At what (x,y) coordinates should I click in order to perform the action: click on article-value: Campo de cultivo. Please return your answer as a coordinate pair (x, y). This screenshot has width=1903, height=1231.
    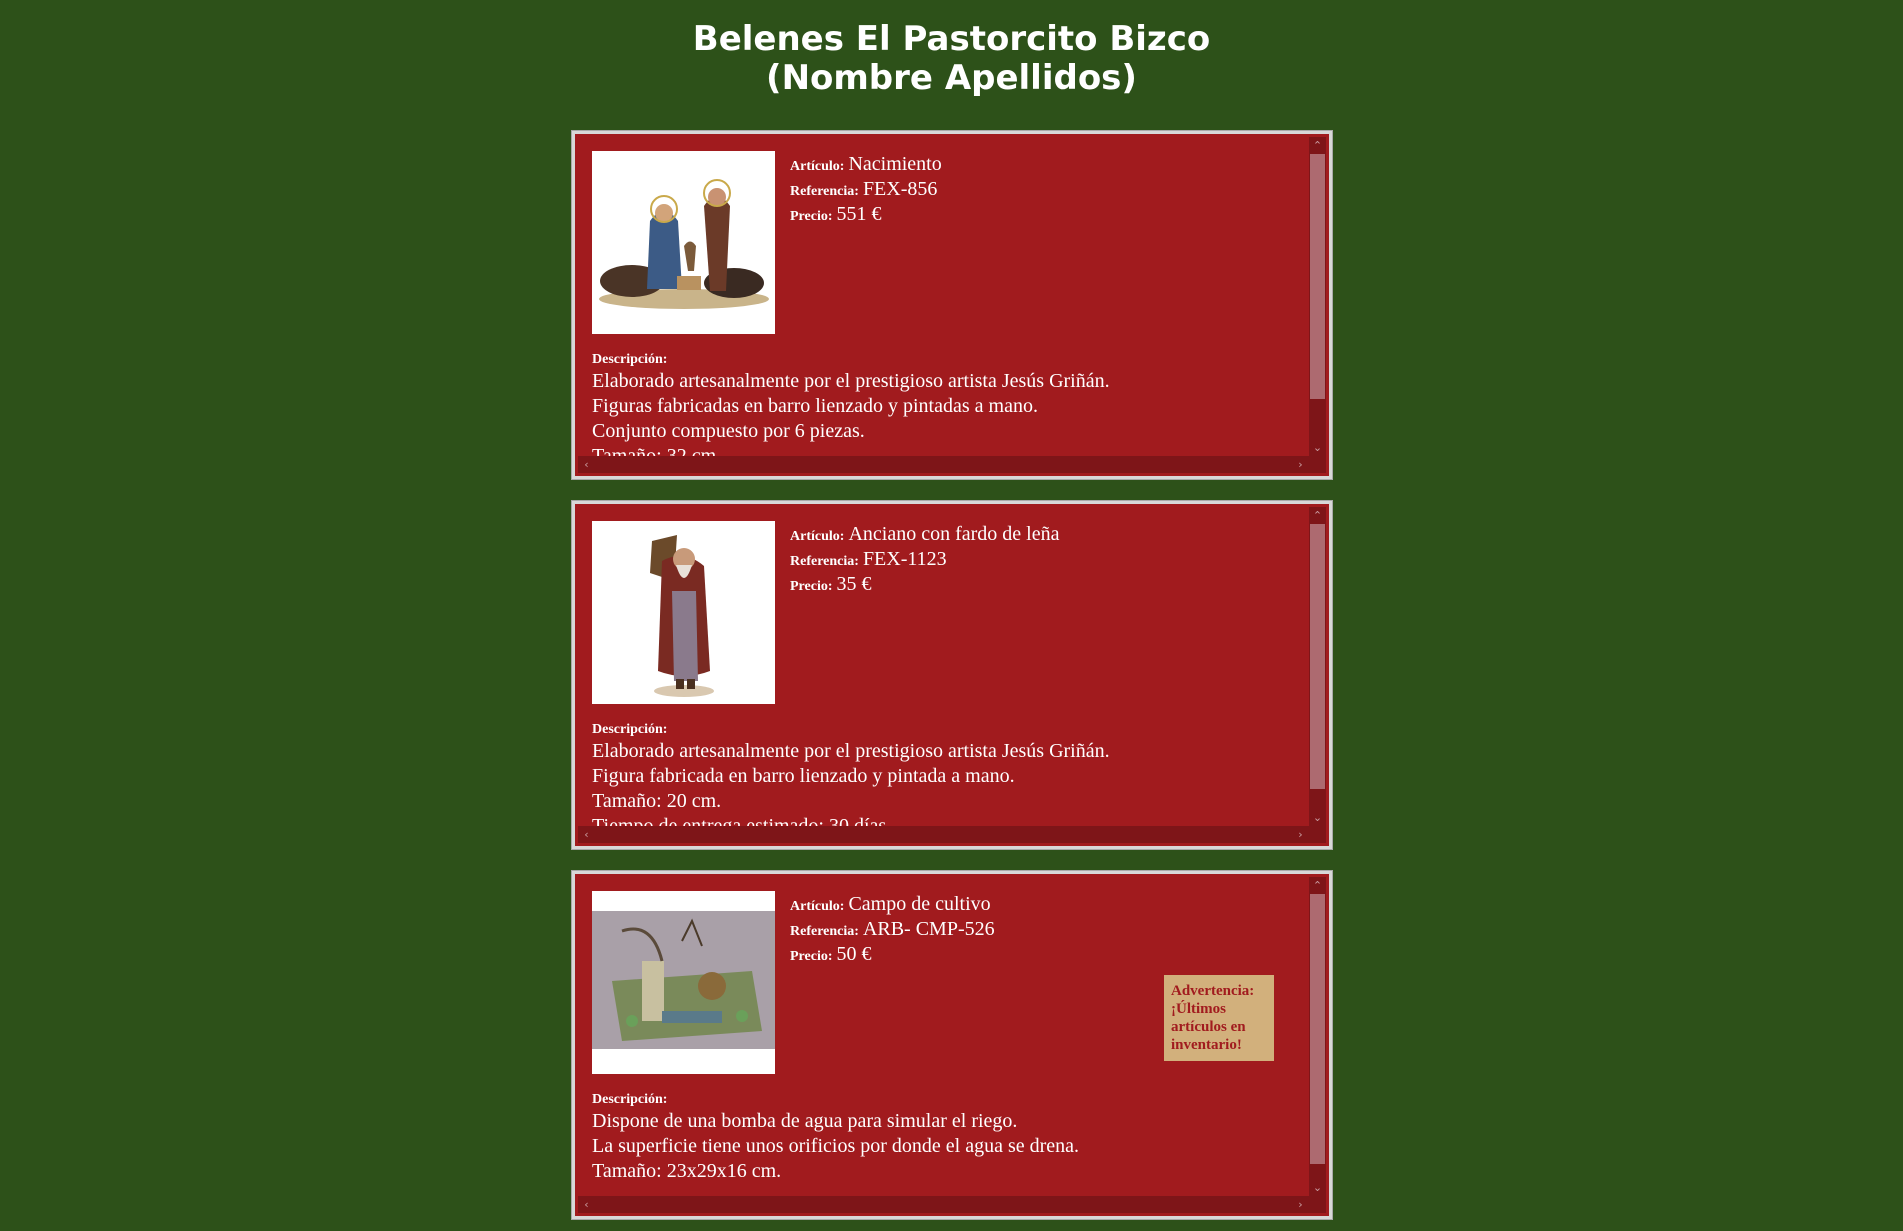
    Looking at the image, I should click on (919, 904).